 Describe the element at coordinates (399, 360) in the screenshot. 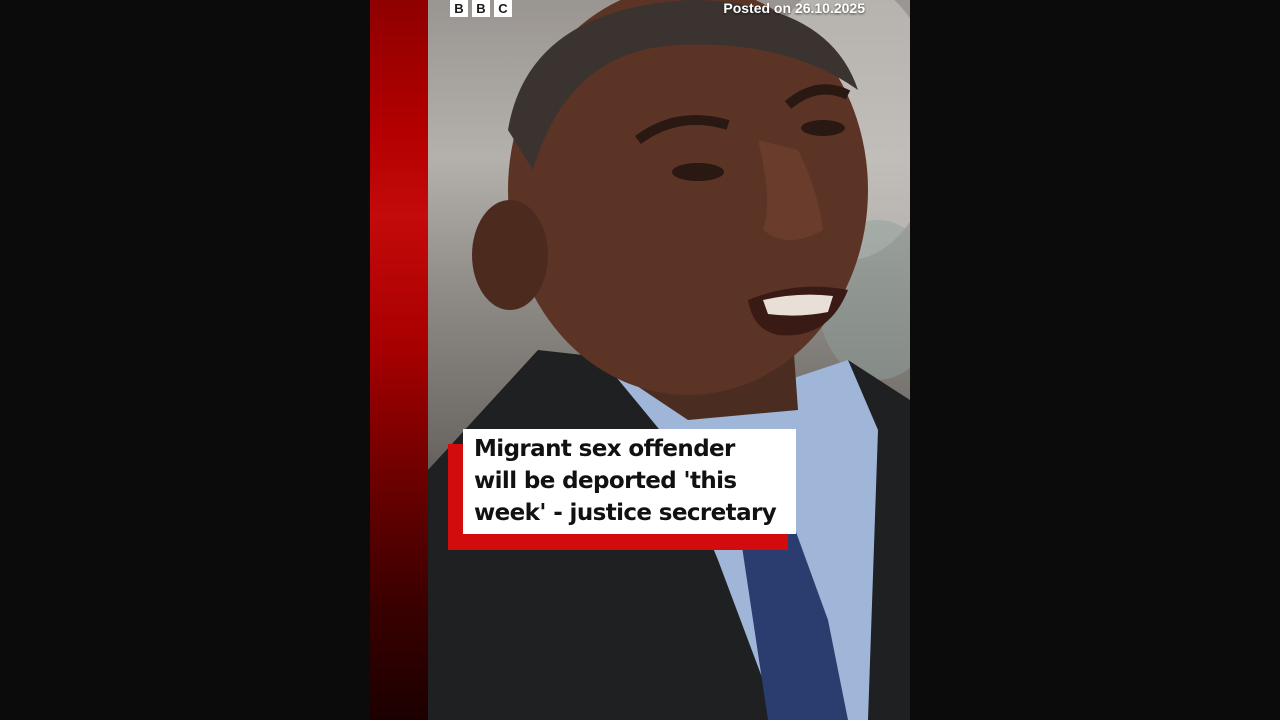

I see `red-background-band` at that location.